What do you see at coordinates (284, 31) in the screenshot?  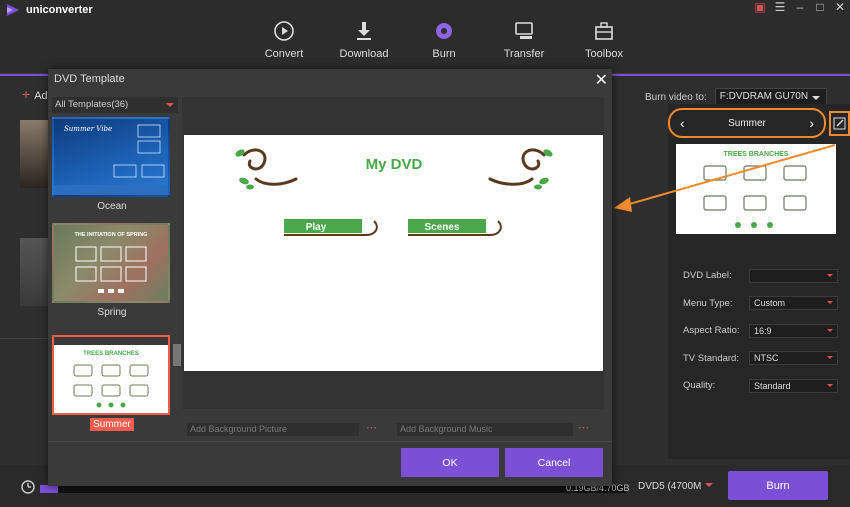 I see `convert-icon` at bounding box center [284, 31].